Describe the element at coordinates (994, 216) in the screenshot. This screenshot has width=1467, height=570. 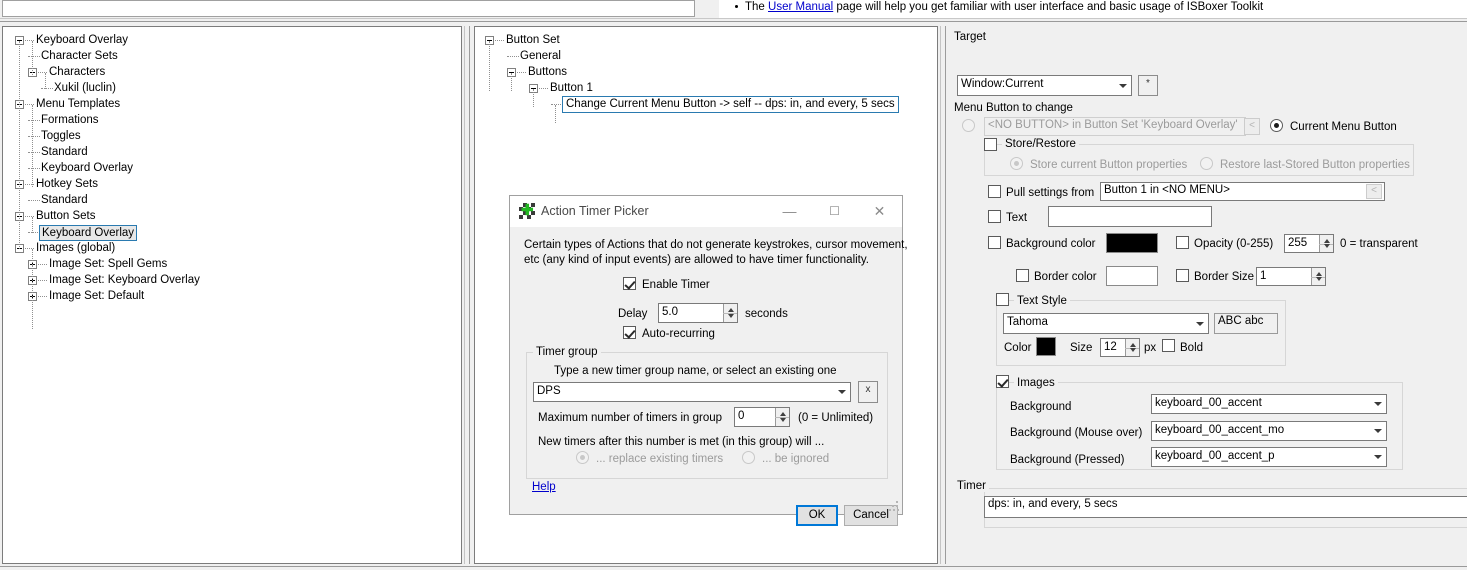
I see `text-checkbox` at that location.